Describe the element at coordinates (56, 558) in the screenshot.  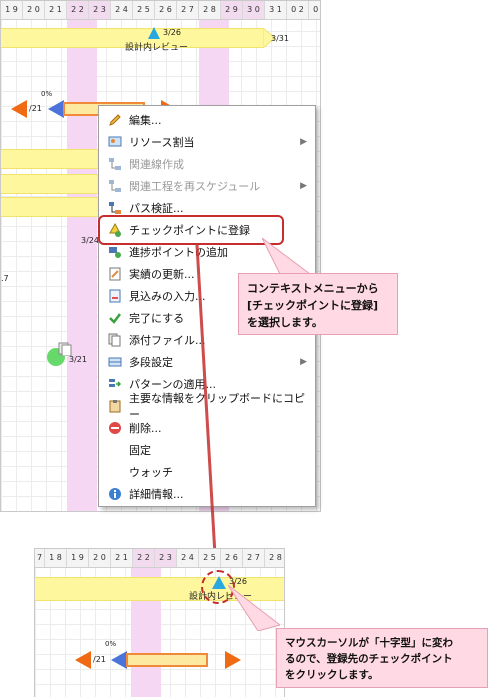
I see `date-cell: 1 8` at that location.